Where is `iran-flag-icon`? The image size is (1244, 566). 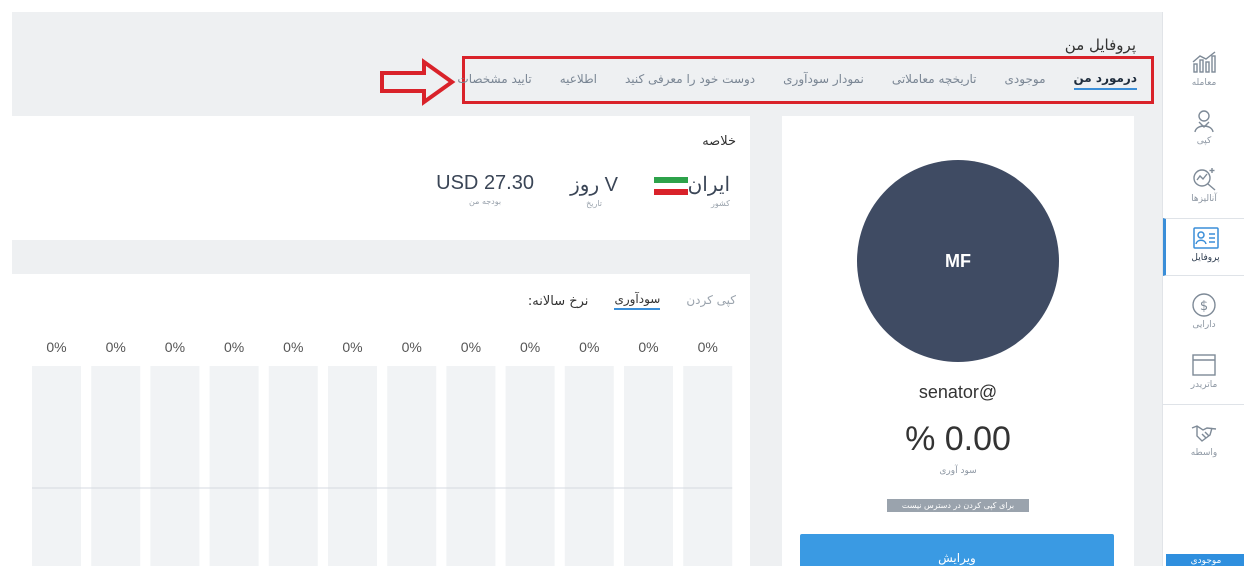
iran-flag-icon is located at coordinates (670, 185).